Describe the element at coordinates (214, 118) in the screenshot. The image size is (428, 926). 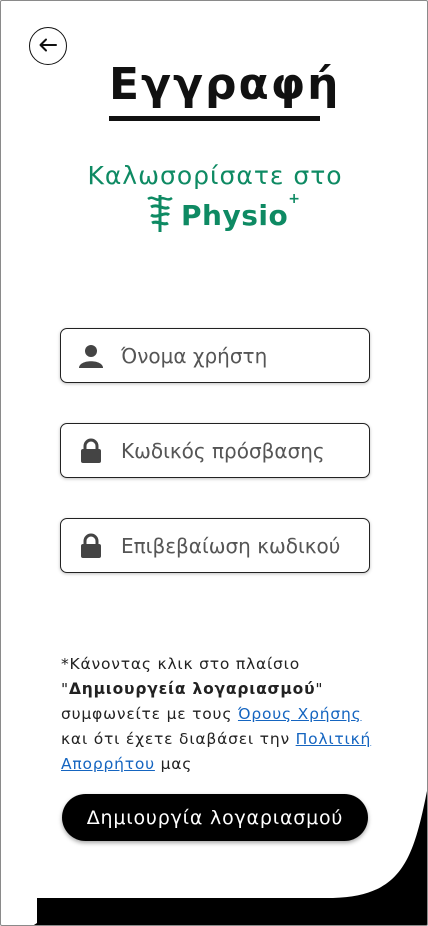
I see `title-underline` at that location.